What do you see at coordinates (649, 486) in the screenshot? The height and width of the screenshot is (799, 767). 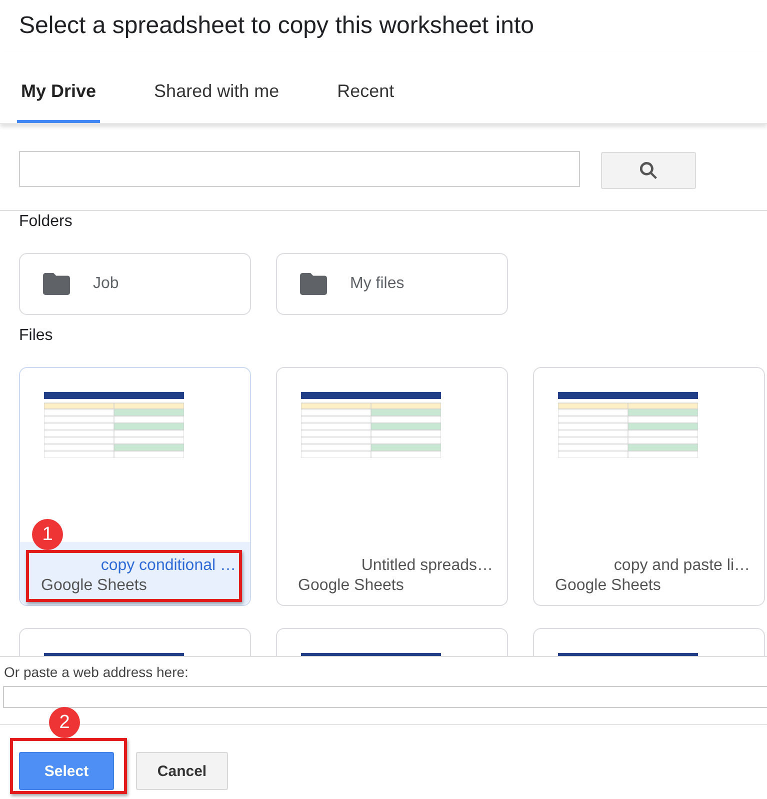 I see `file-card: copy and paste li… Google Sheets` at bounding box center [649, 486].